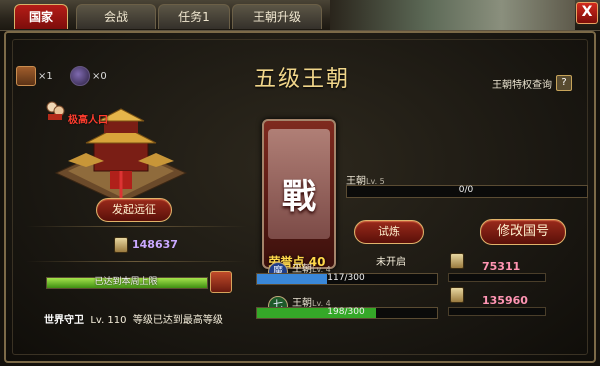  Describe the element at coordinates (497, 311) in the screenshot. I see `faction-2-slim-bar` at that location.